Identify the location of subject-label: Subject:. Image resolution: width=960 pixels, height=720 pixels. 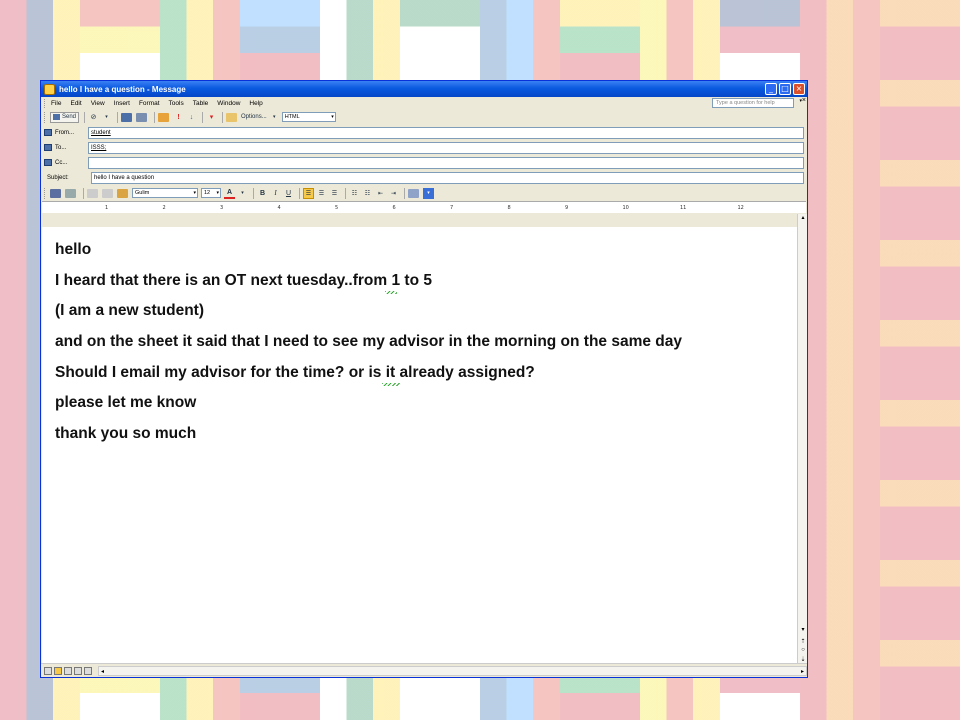
(58, 177).